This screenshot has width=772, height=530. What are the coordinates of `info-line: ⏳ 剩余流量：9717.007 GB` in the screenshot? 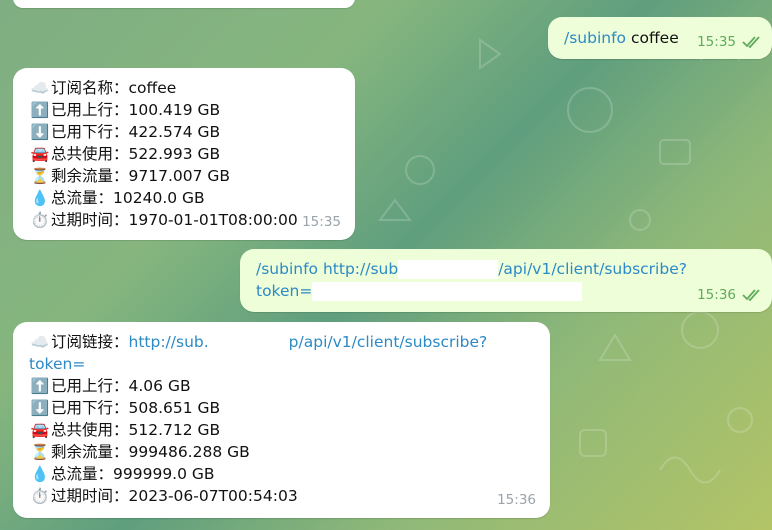 It's located at (184, 176).